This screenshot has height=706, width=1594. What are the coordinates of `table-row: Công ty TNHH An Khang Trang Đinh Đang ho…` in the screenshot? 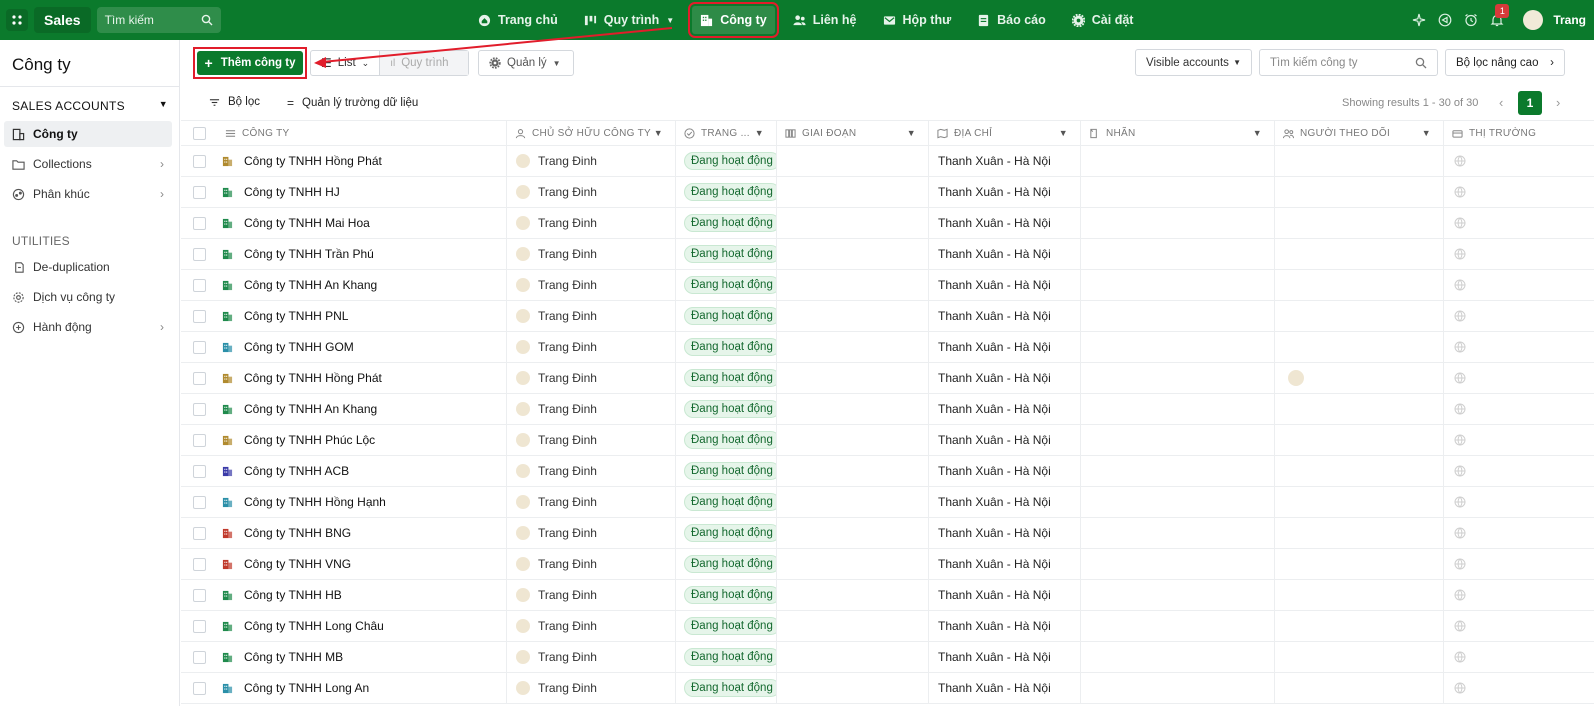 It's located at (887, 409).